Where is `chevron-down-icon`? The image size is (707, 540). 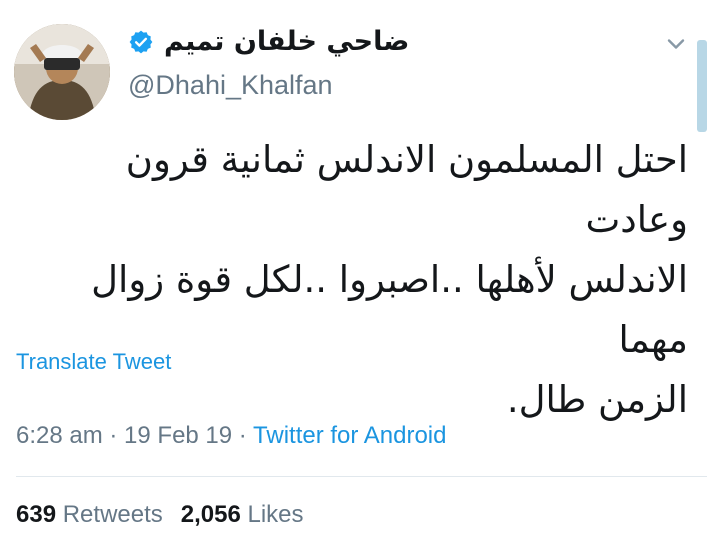 chevron-down-icon is located at coordinates (676, 44).